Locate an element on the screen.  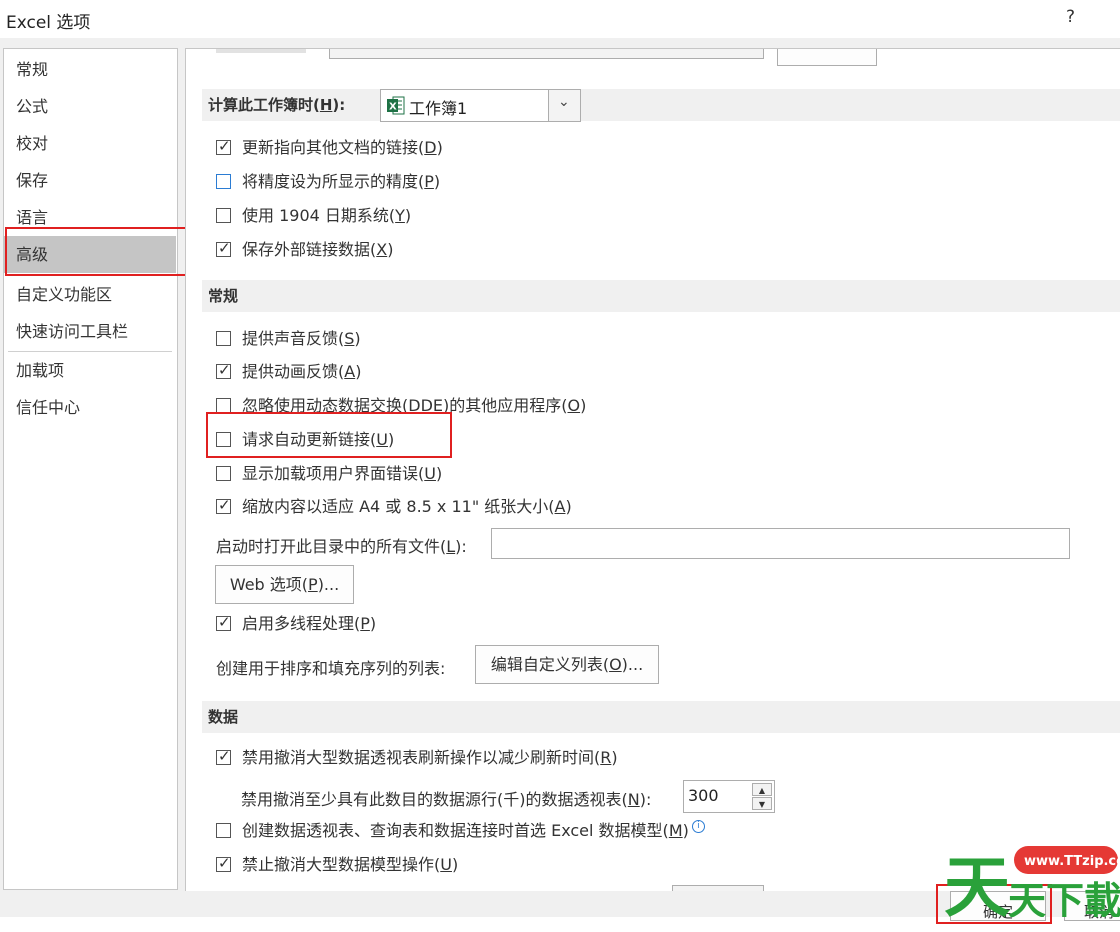
cut-off-spinner is located at coordinates (718, 888).